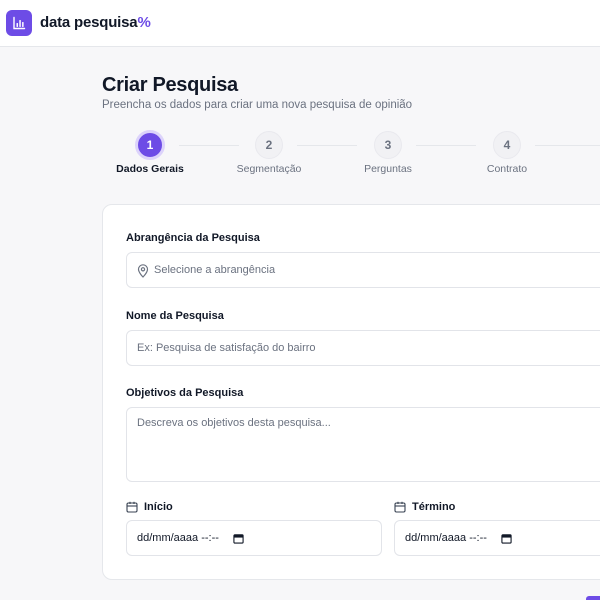 This screenshot has width=600, height=600. I want to click on next-button, so click(593, 598).